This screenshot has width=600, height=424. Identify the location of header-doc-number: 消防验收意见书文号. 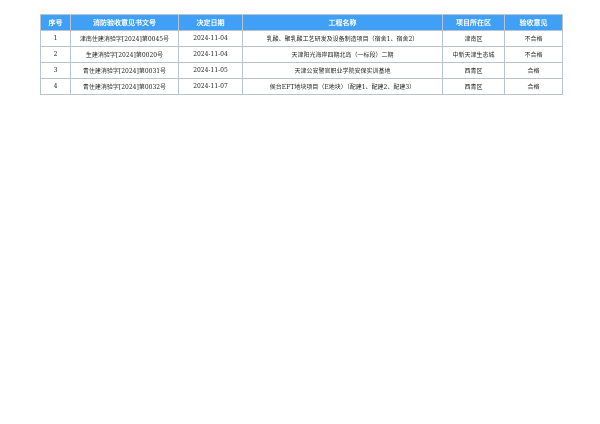
(124, 22).